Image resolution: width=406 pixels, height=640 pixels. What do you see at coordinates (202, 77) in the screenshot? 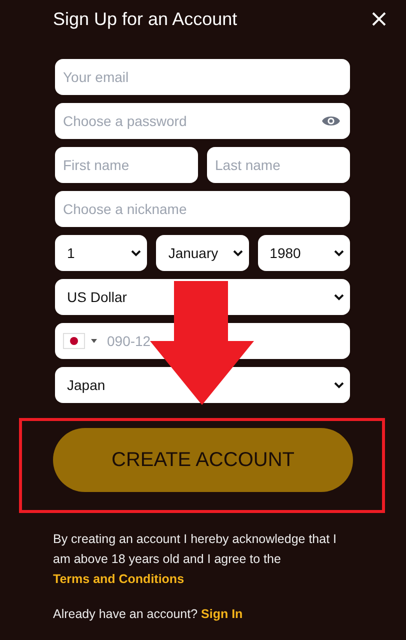
I see `input-field: Your email` at bounding box center [202, 77].